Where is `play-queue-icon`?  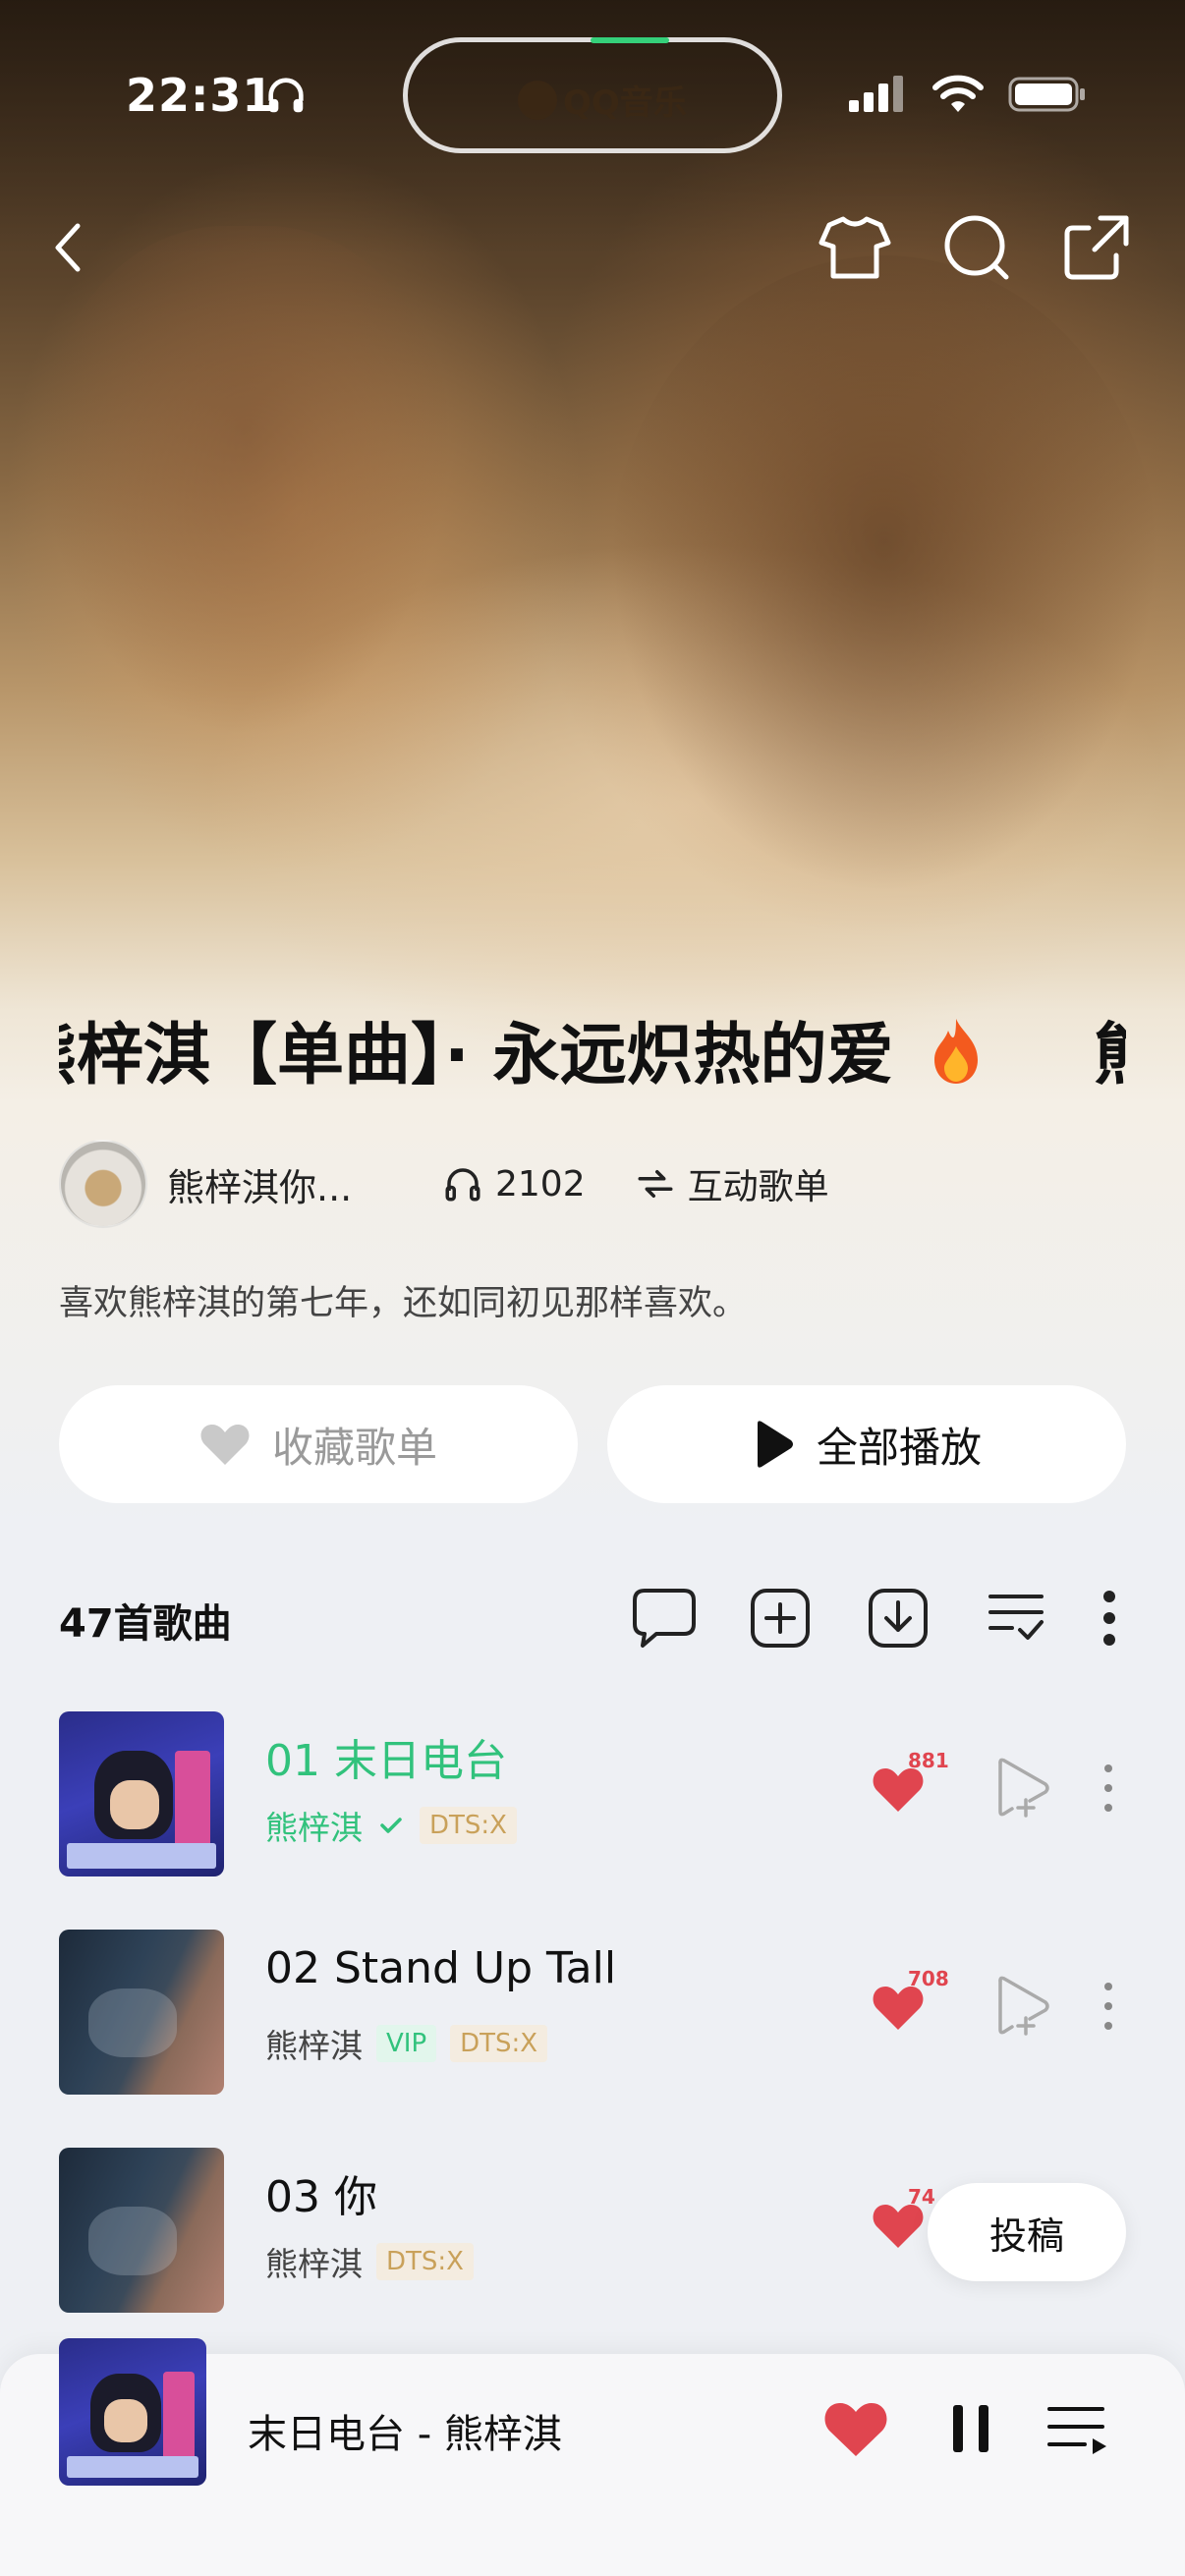
play-queue-icon is located at coordinates (1077, 2428).